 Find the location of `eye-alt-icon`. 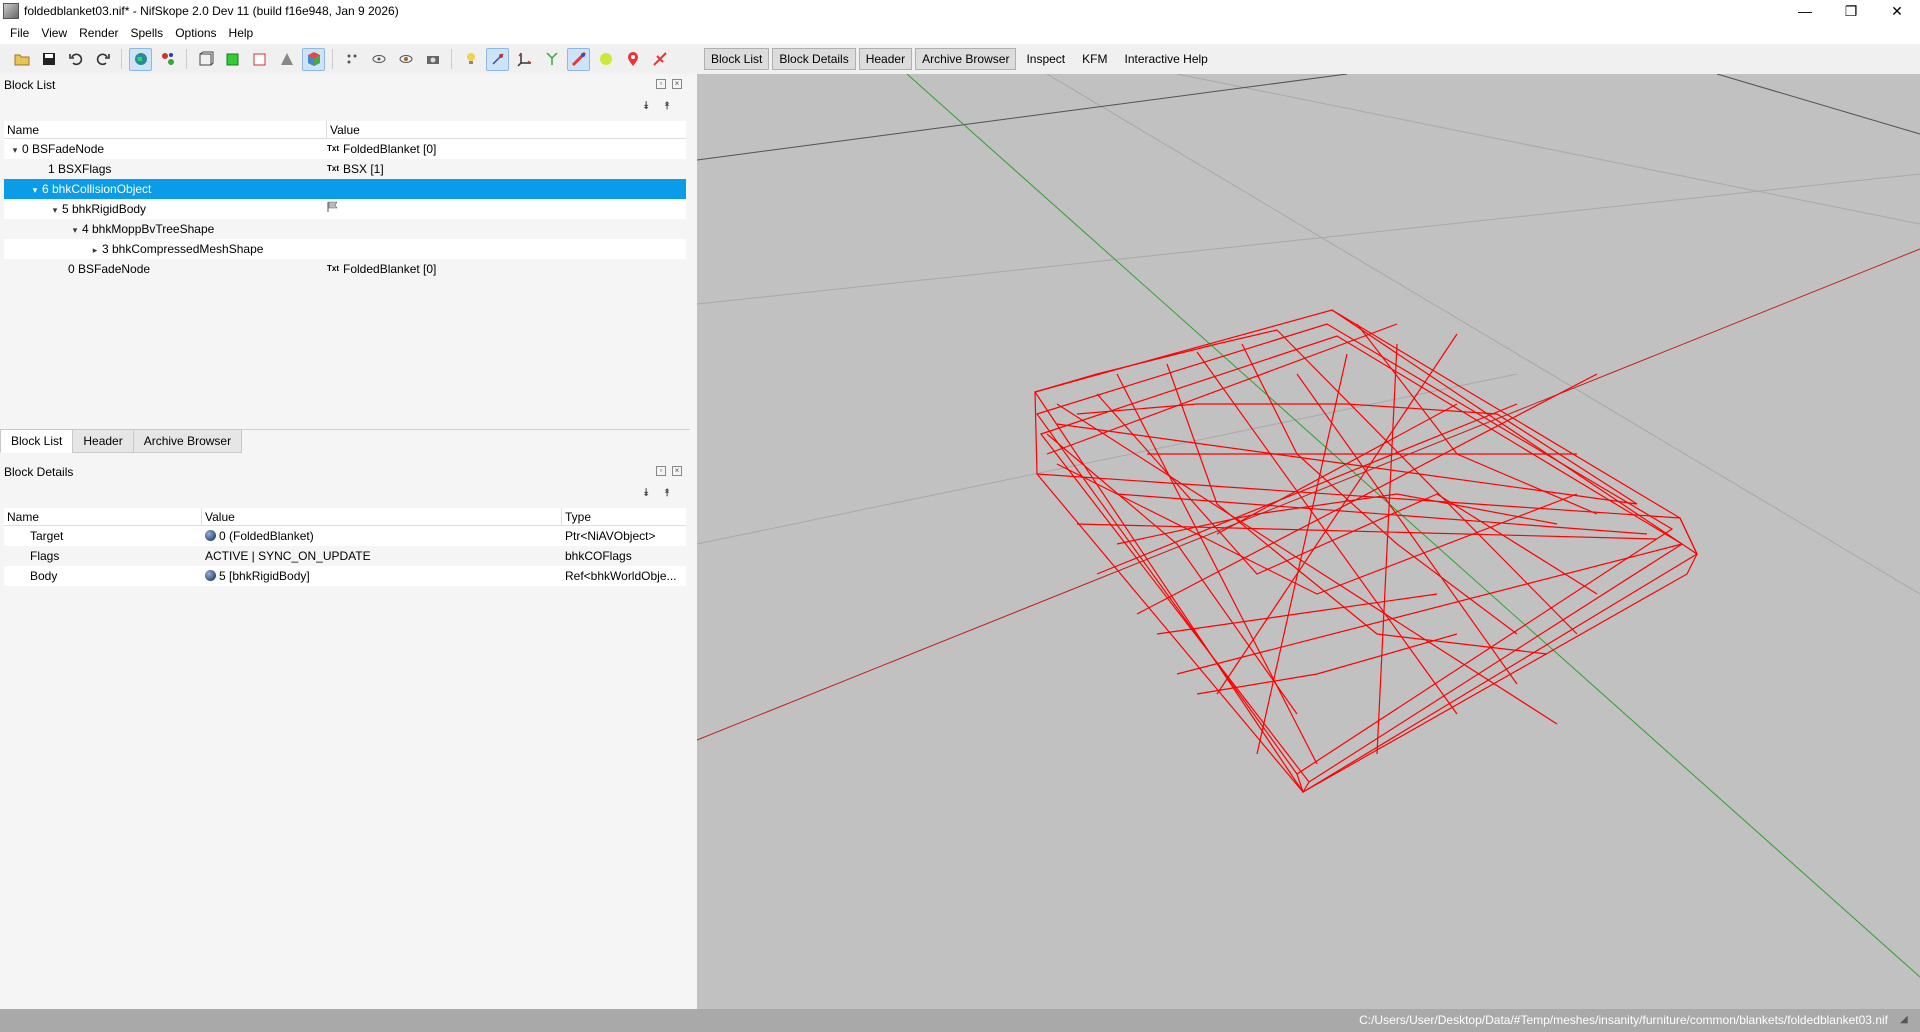

eye-alt-icon is located at coordinates (405, 59).